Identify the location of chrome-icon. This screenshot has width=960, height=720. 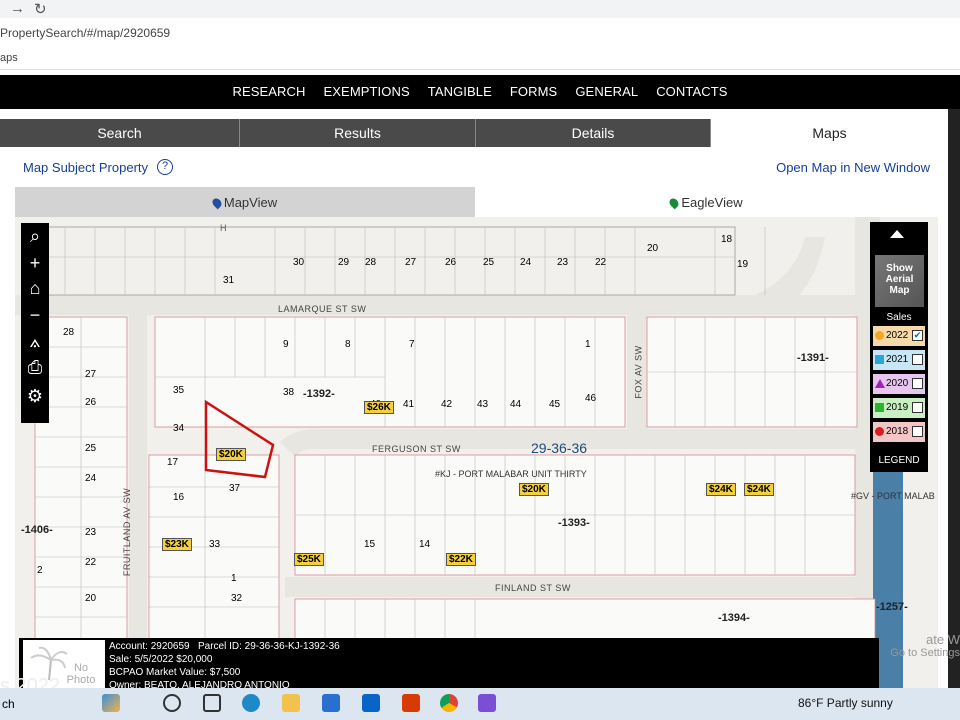
(449, 703).